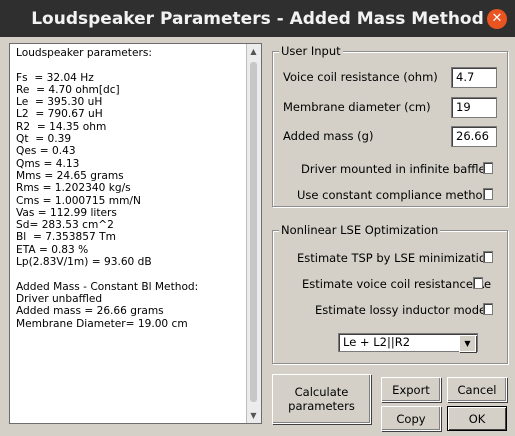 The width and height of the screenshot is (515, 436). What do you see at coordinates (474, 77) in the screenshot?
I see `voice-coil-input: 4.7` at bounding box center [474, 77].